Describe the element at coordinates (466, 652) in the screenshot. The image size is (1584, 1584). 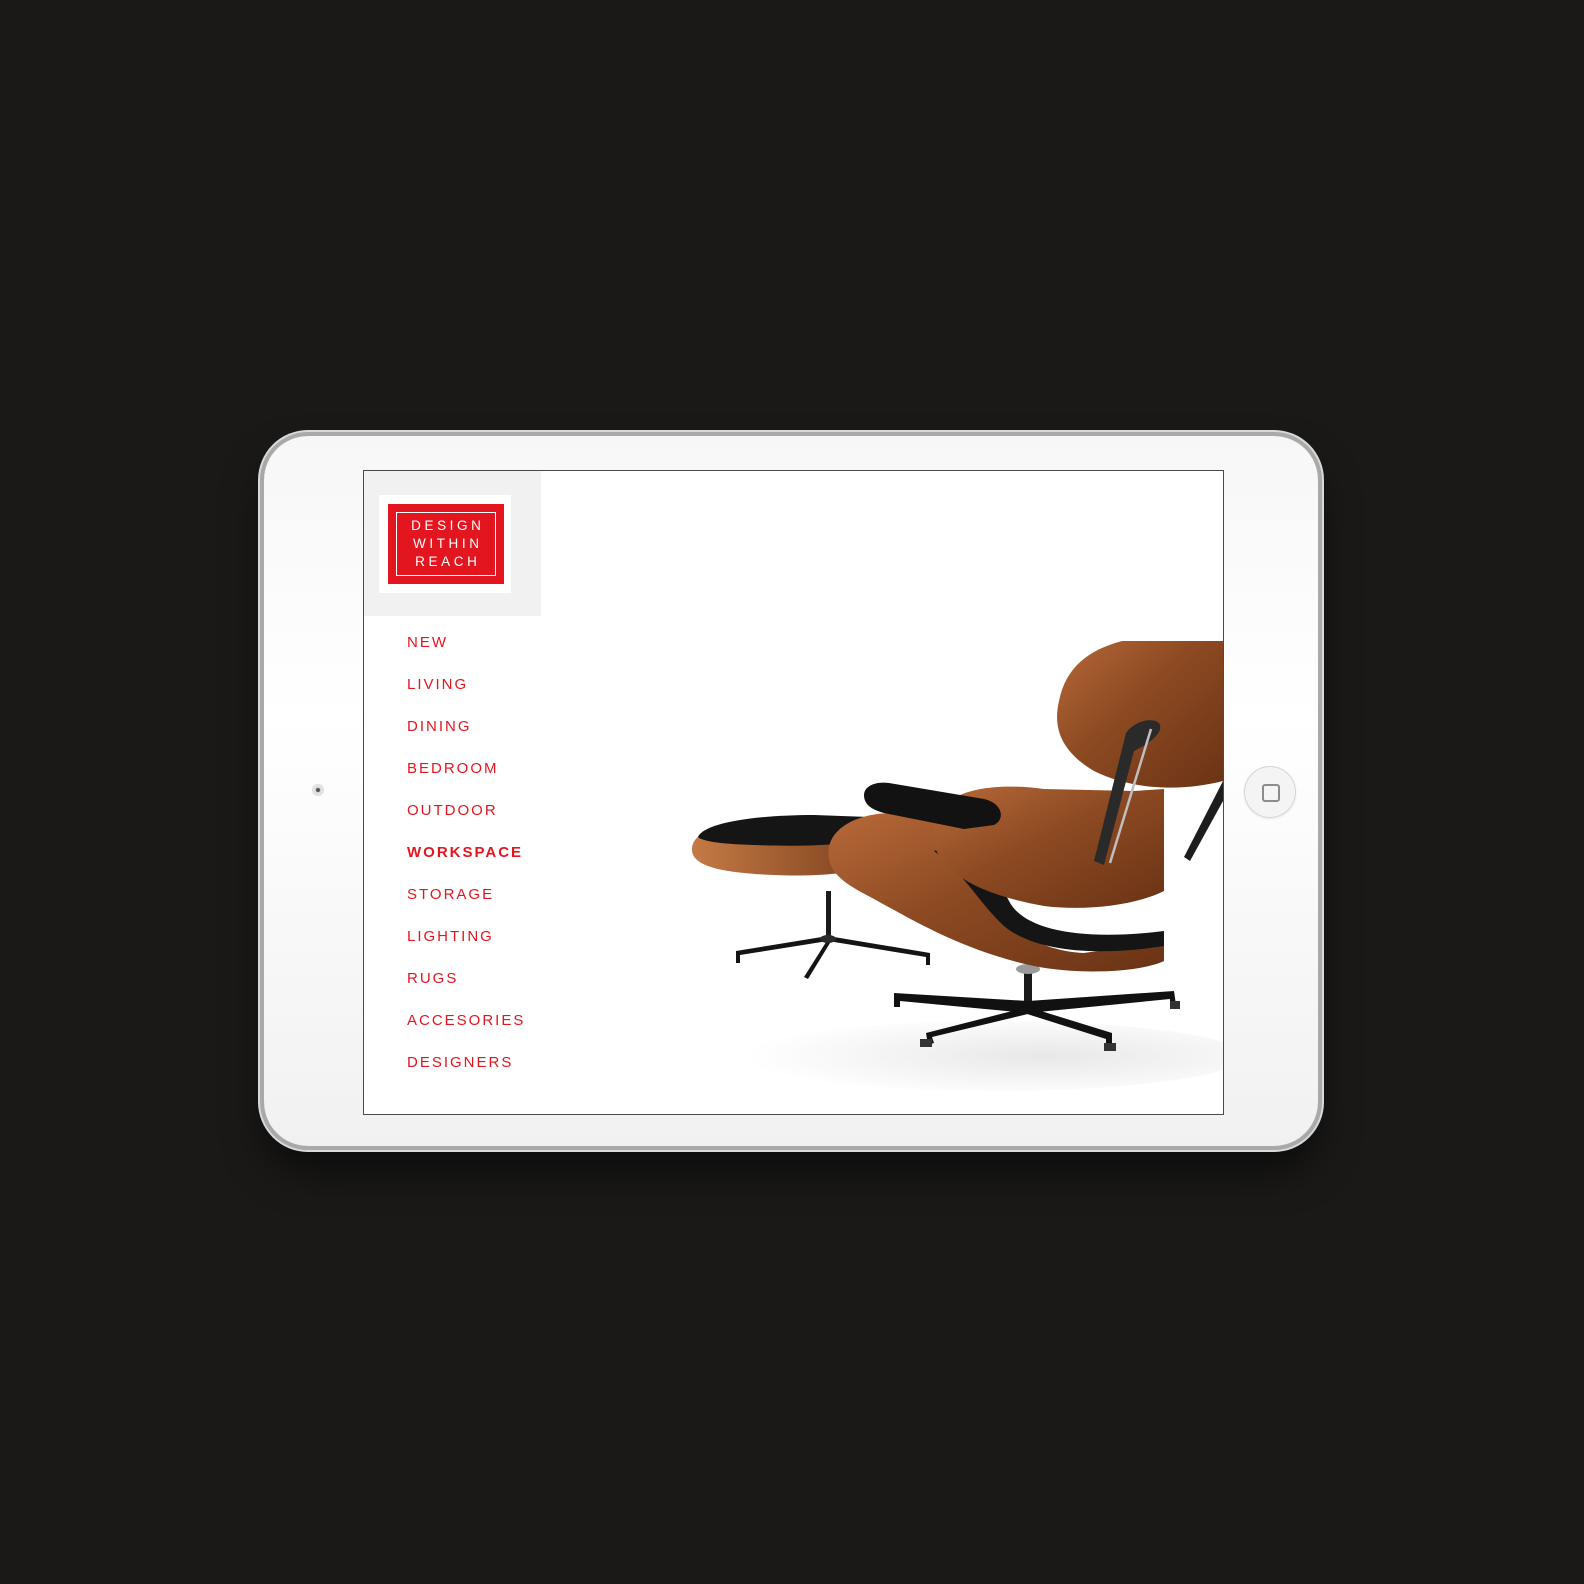
I see `nav-item-new: NEW` at that location.